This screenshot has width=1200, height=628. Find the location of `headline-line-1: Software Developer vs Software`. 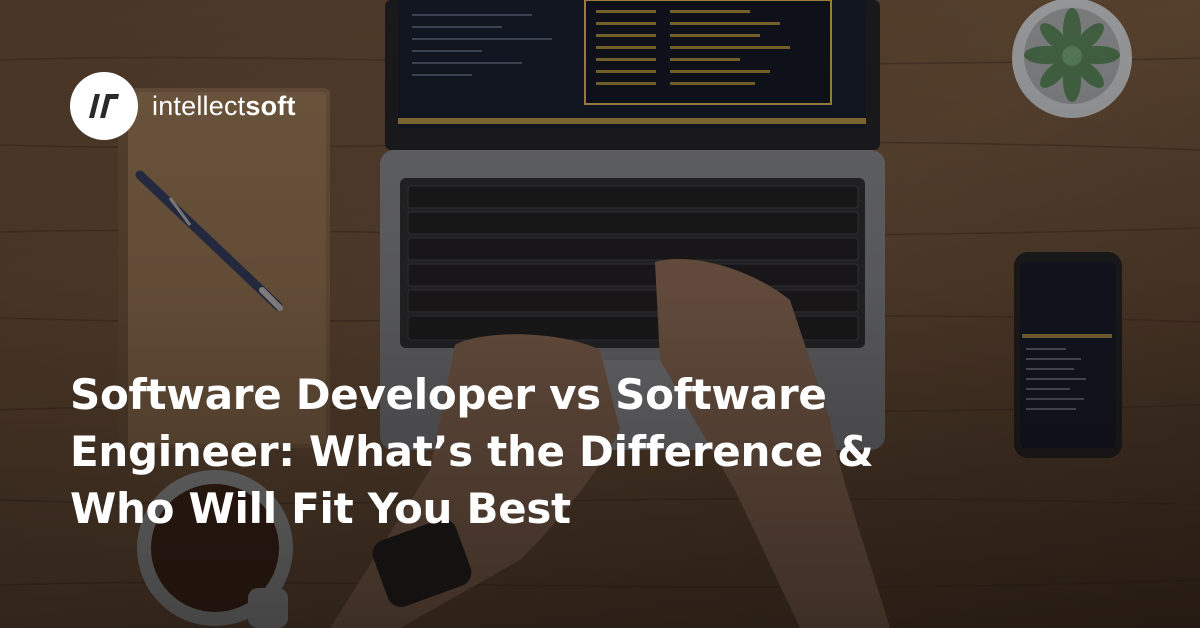

headline-line-1: Software Developer vs Software is located at coordinates (448, 394).